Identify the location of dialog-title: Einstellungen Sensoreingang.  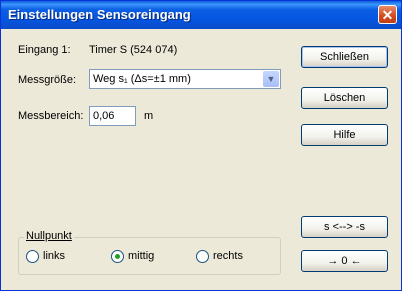
(99, 14).